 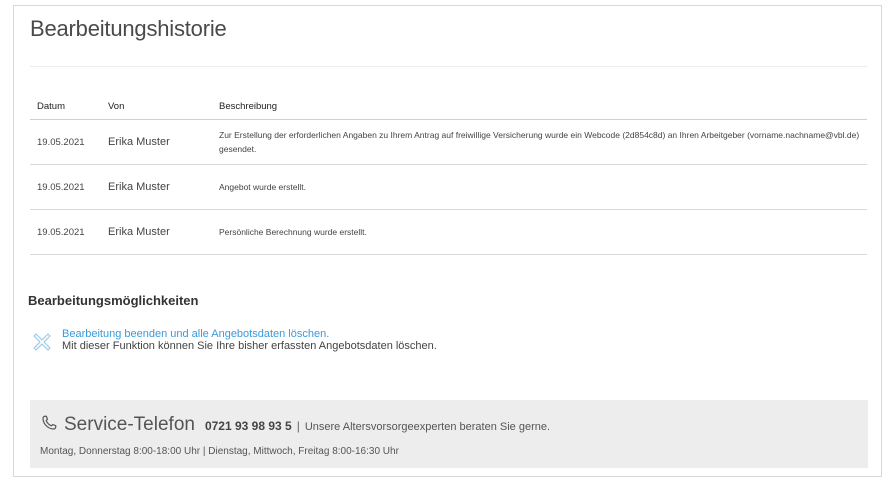 What do you see at coordinates (129, 424) in the screenshot?
I see `service-title: Service-Telefon` at bounding box center [129, 424].